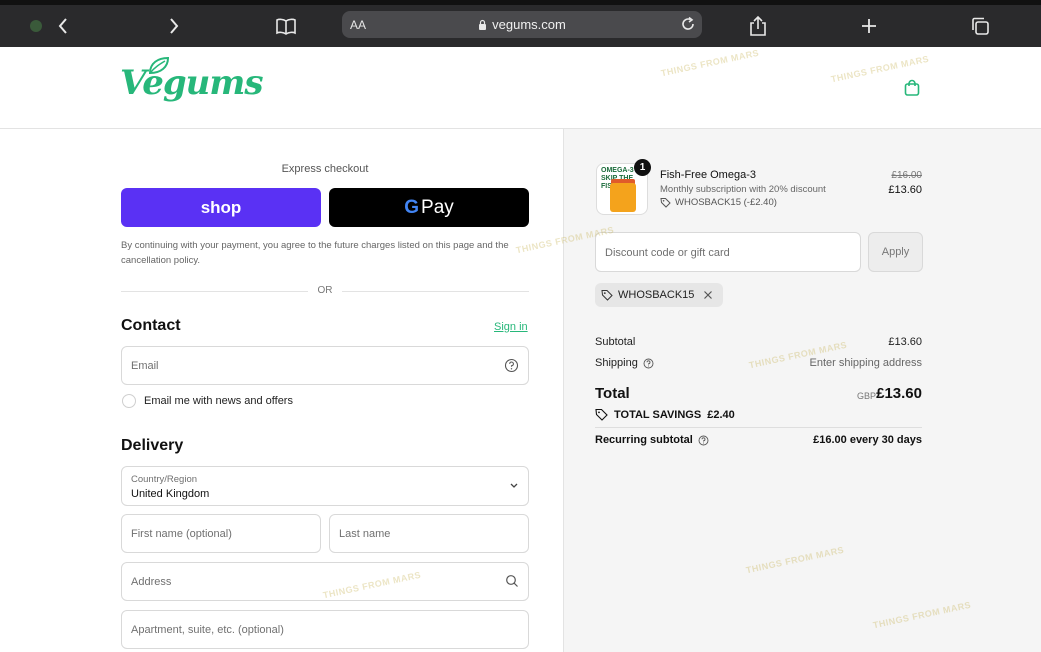 The height and width of the screenshot is (652, 1041). What do you see at coordinates (708, 295) in the screenshot?
I see `close-icon` at bounding box center [708, 295].